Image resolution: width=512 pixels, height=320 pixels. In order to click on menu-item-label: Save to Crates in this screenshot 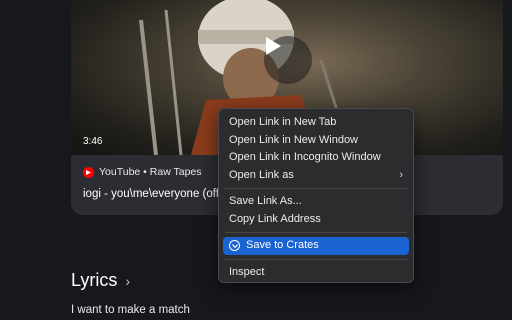, I will do `click(282, 245)`.